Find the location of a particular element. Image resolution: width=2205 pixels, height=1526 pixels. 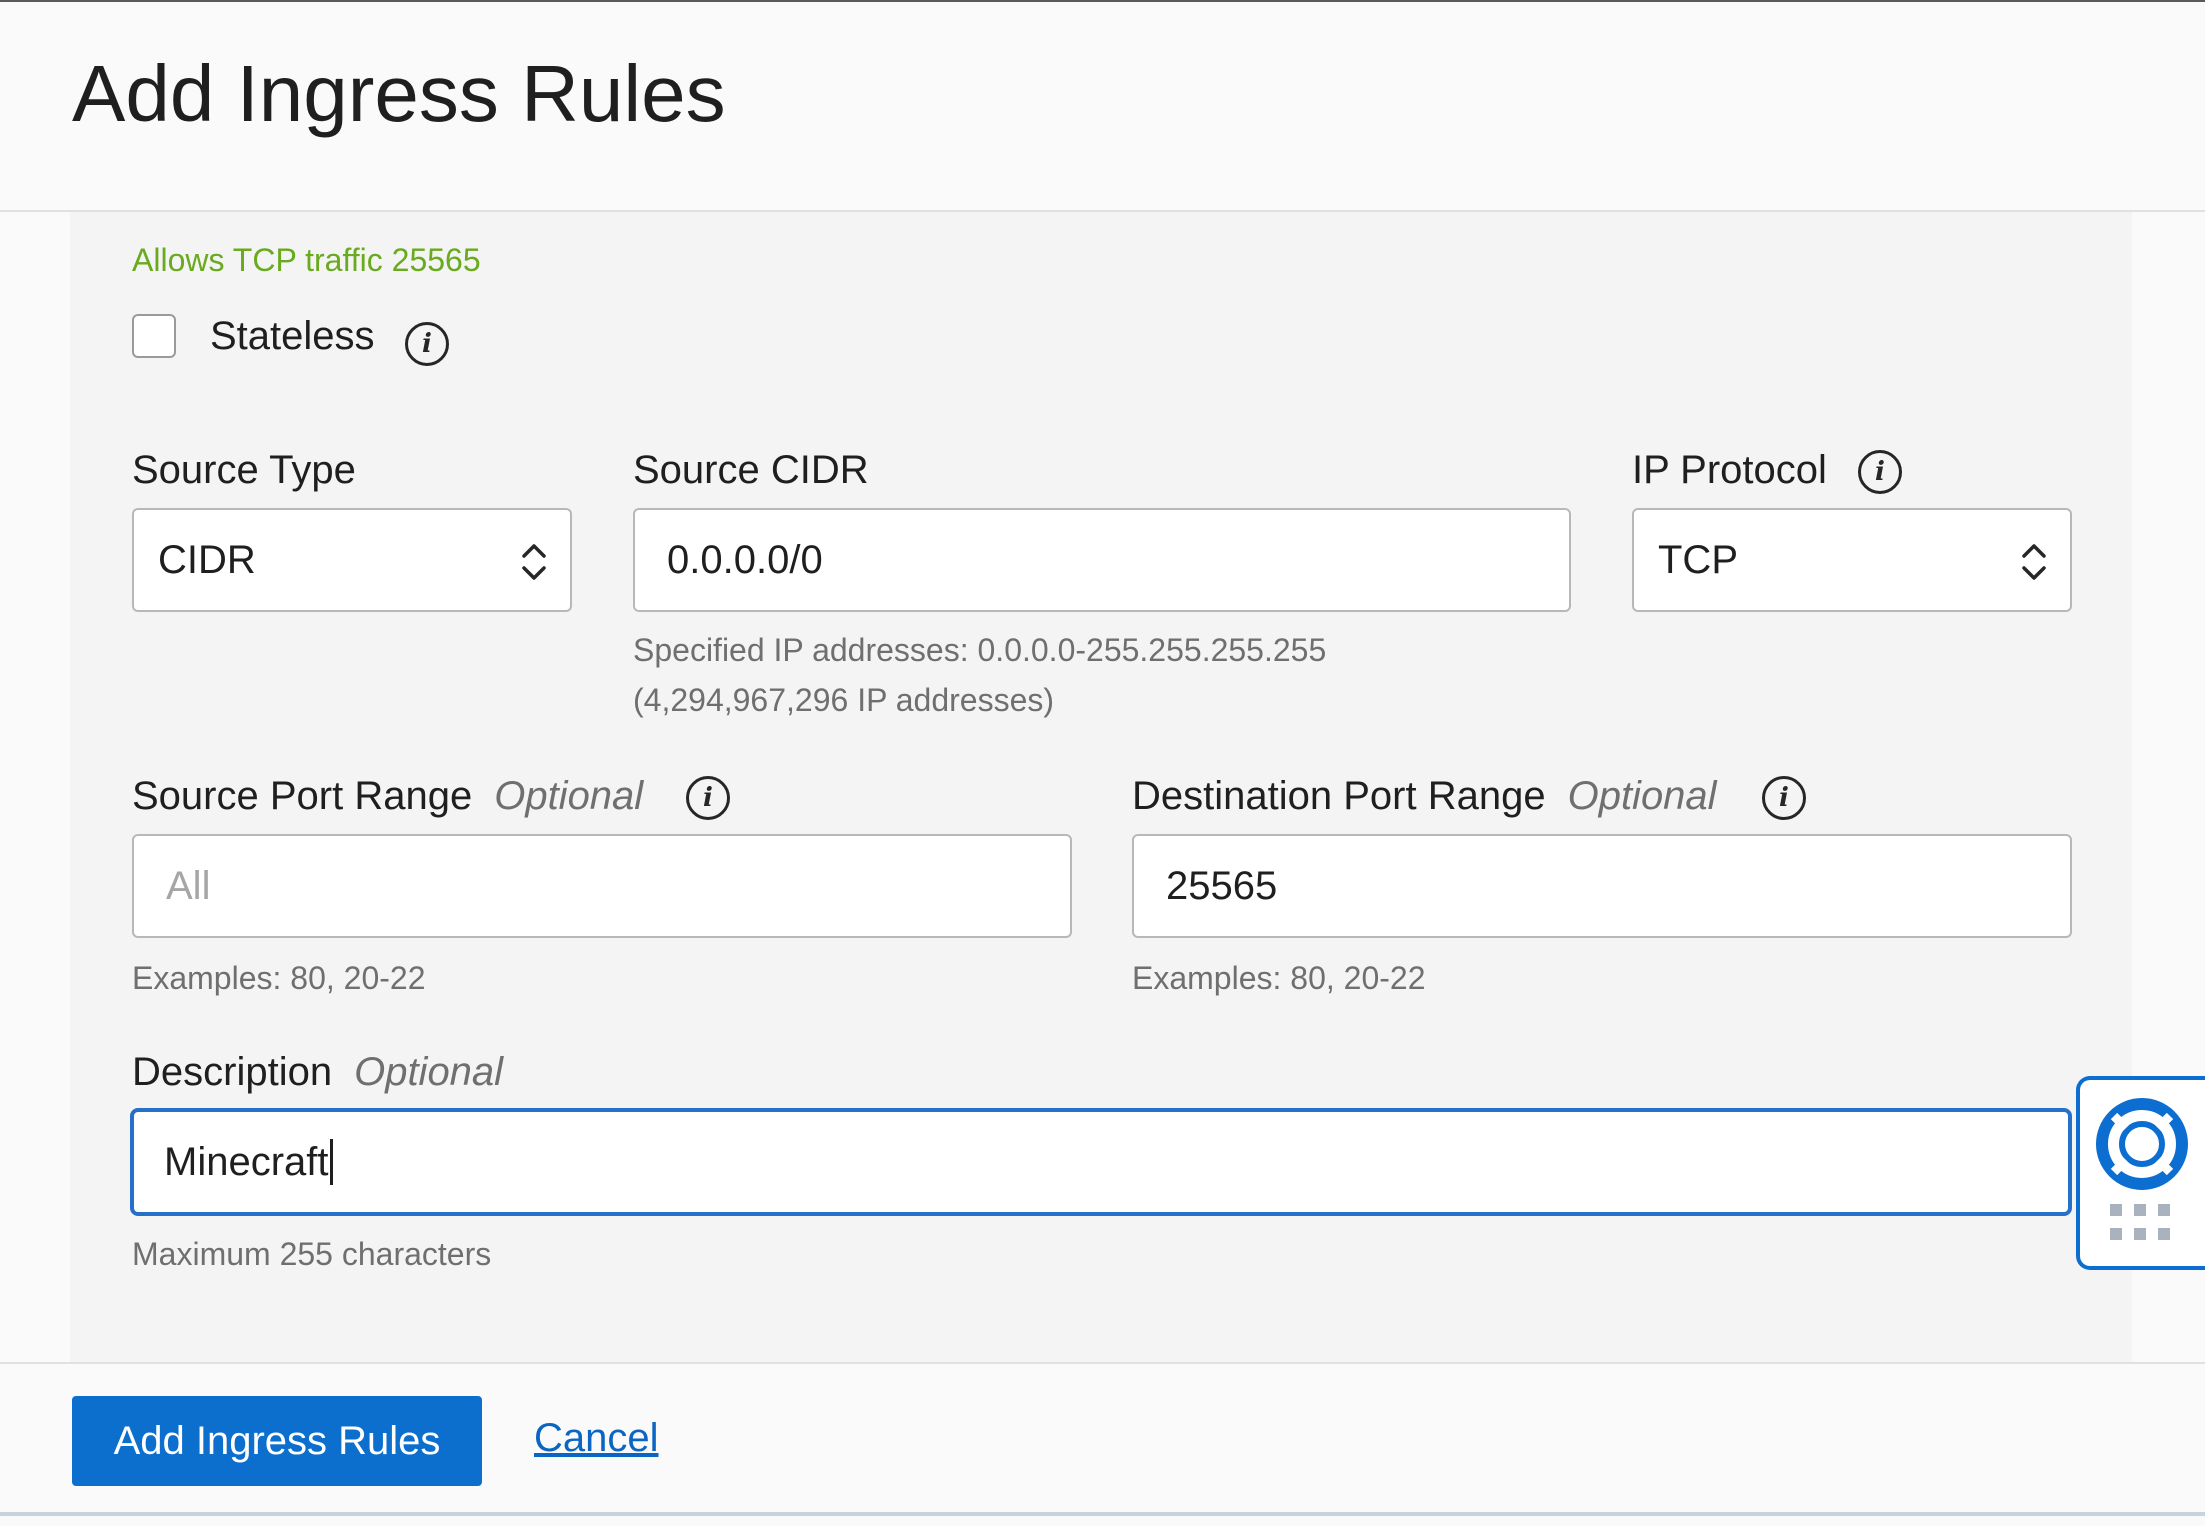

description-help: Maximum 255 characters is located at coordinates (312, 1254).